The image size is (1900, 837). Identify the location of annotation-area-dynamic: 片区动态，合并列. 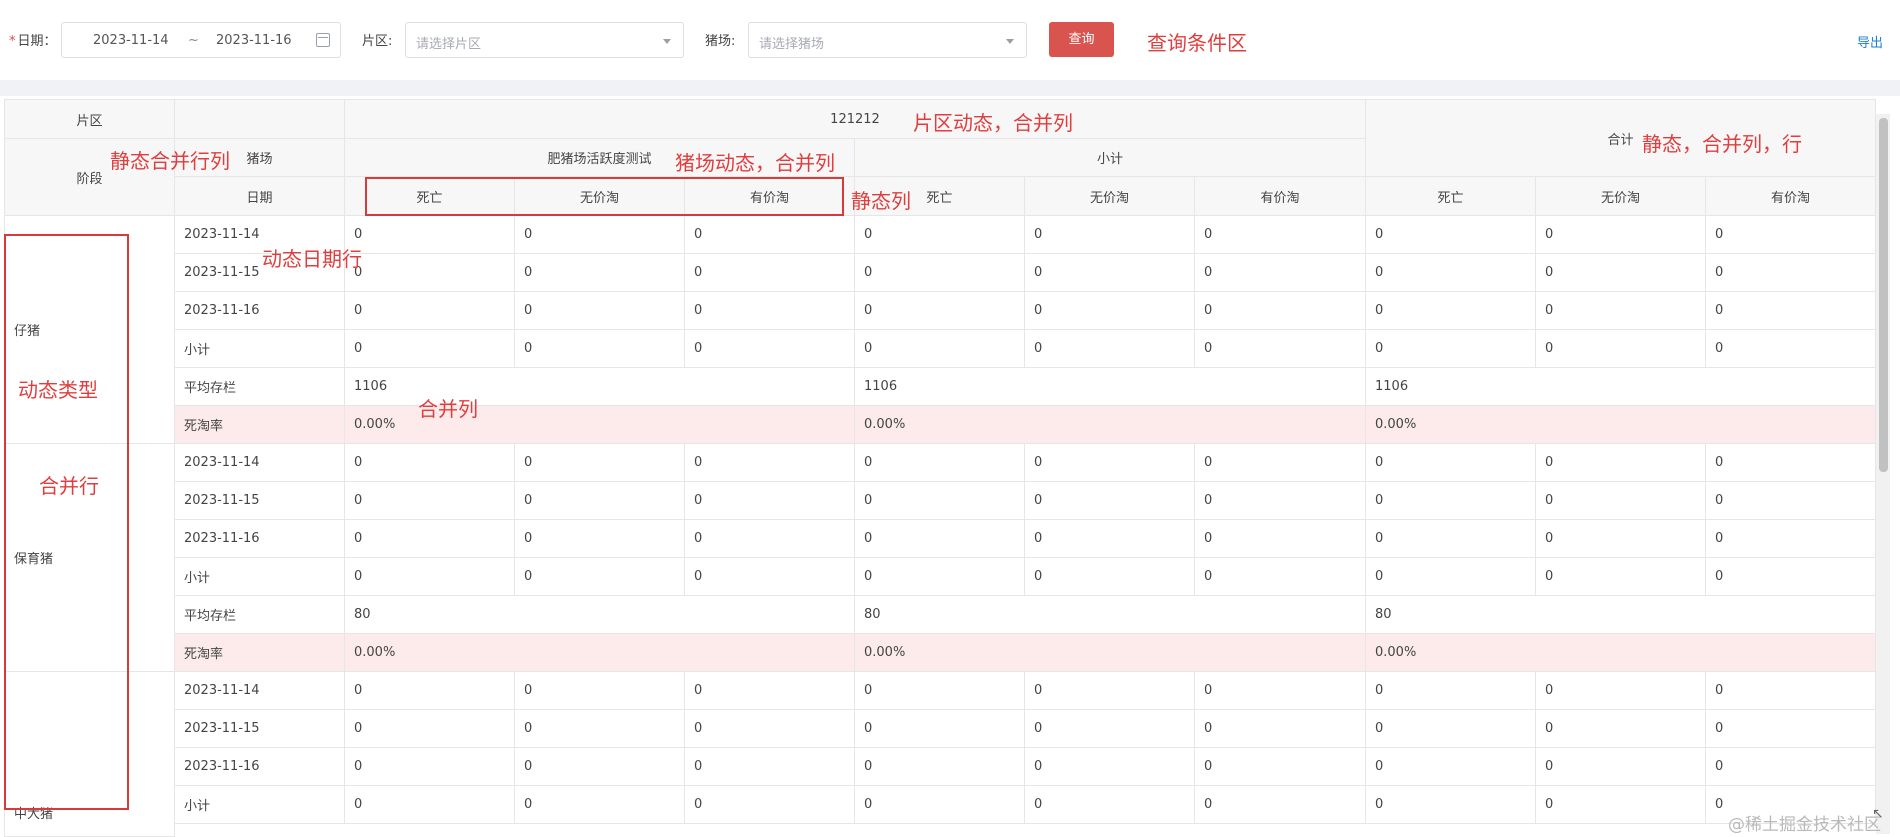
(993, 123).